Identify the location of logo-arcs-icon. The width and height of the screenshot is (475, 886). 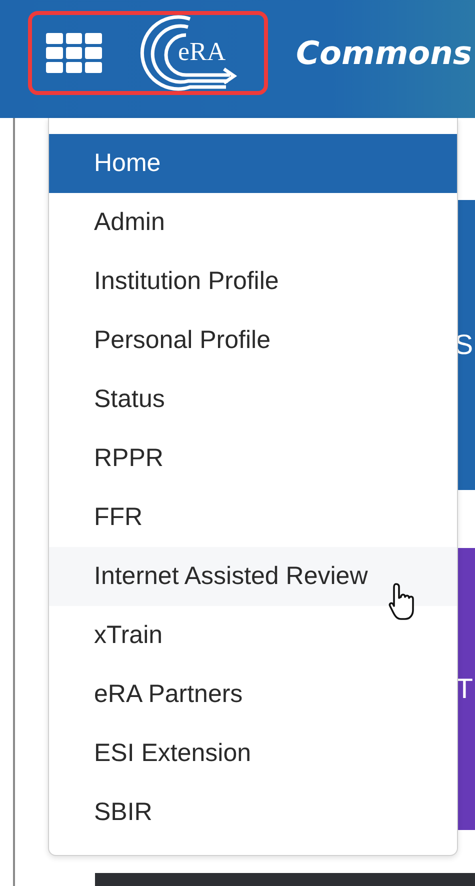
(189, 53).